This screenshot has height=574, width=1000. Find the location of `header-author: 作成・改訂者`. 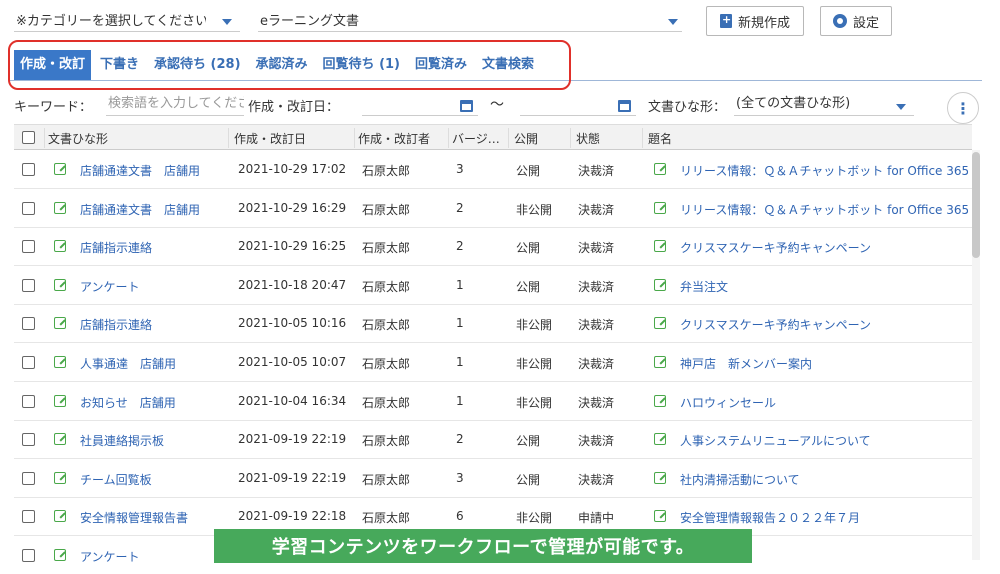

header-author: 作成・改訂者 is located at coordinates (402, 138).